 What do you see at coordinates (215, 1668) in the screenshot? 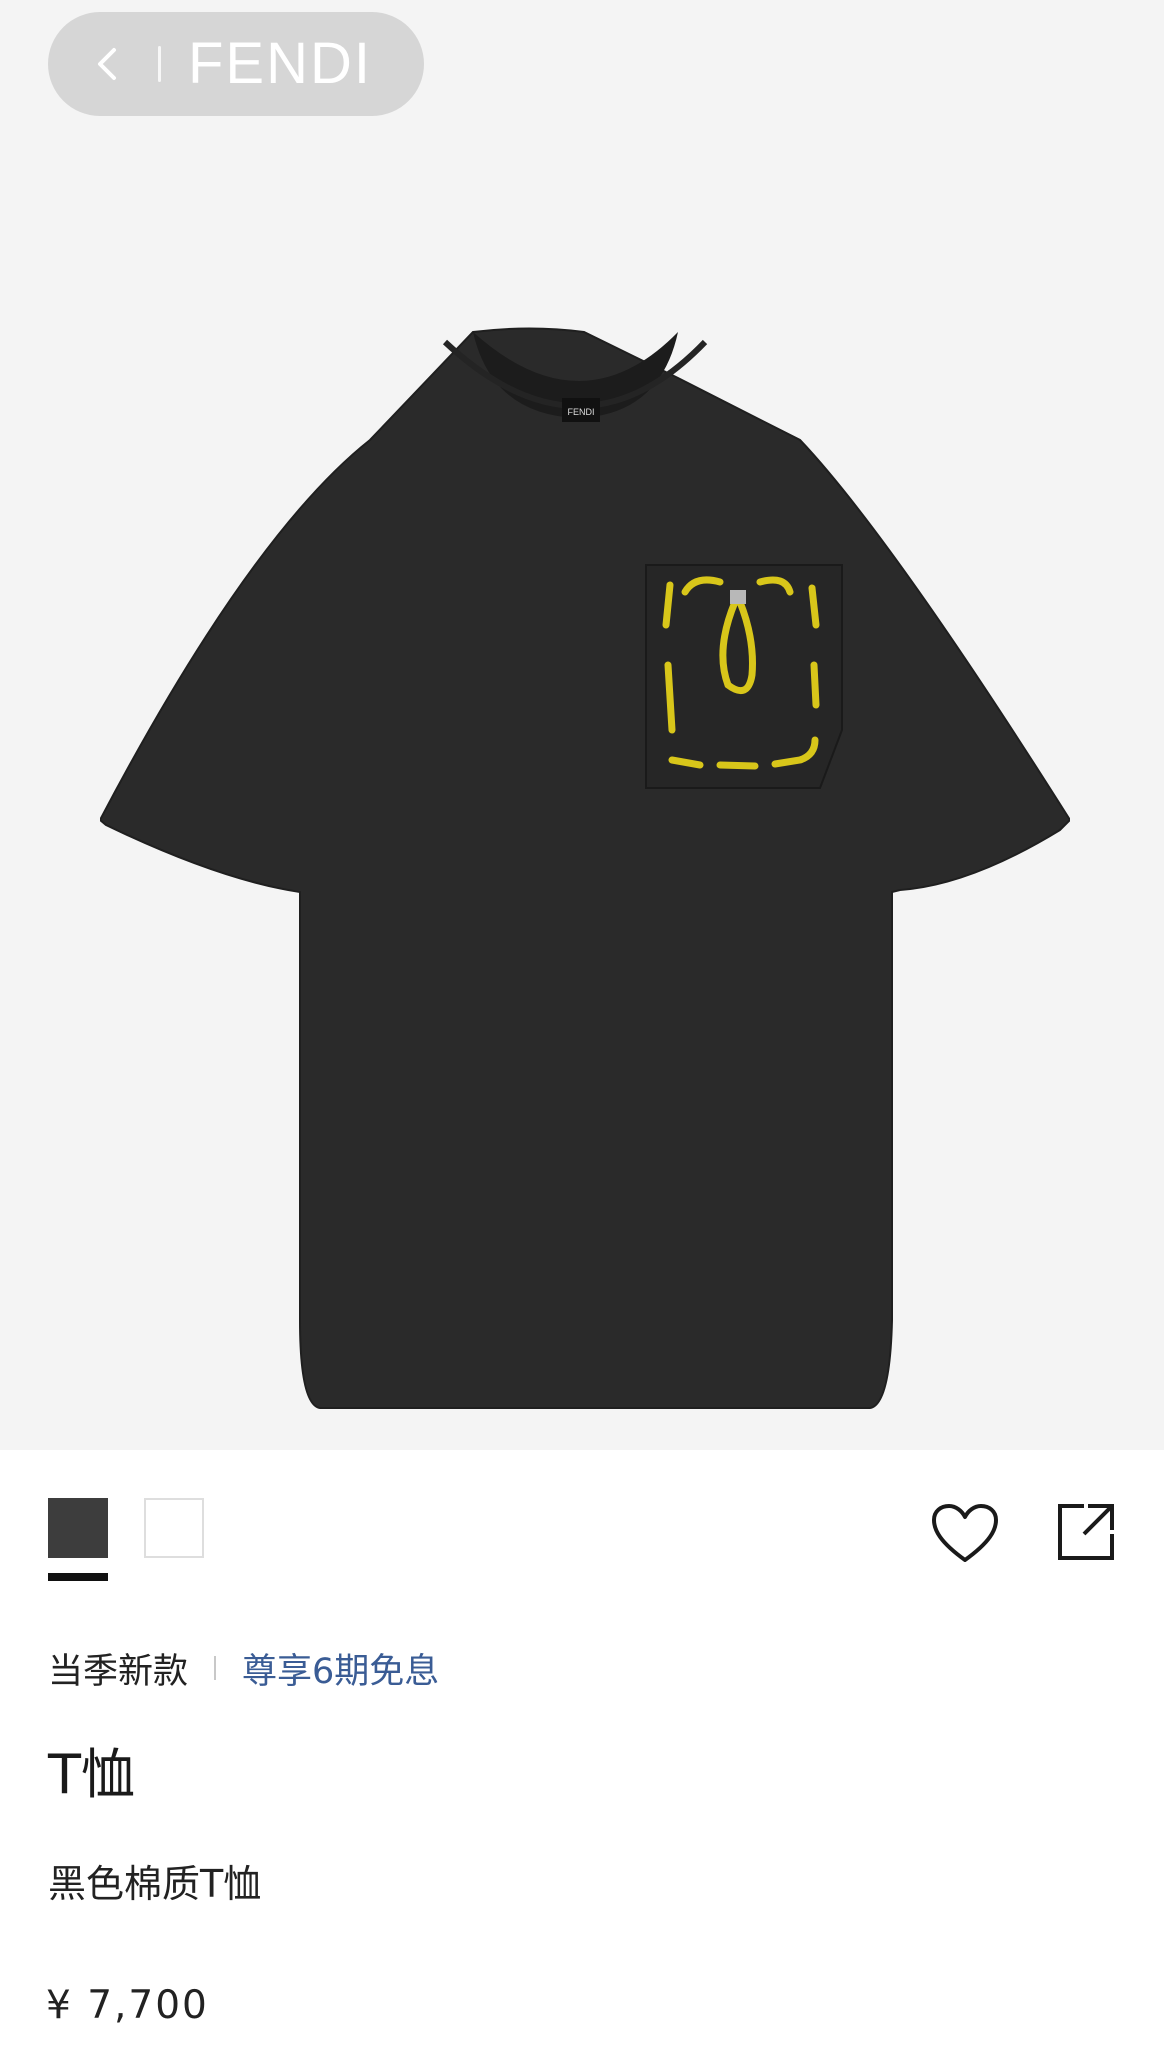
I see `meta-divider` at bounding box center [215, 1668].